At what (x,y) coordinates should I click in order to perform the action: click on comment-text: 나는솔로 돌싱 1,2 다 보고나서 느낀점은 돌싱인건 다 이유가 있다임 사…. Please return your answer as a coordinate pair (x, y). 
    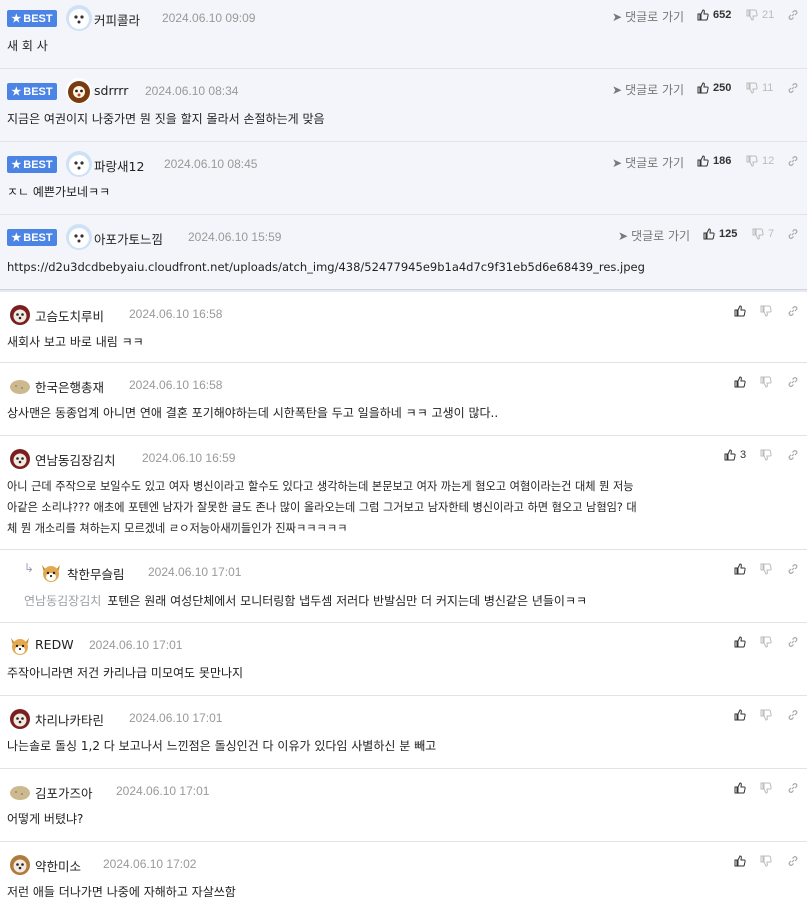
    Looking at the image, I should click on (222, 746).